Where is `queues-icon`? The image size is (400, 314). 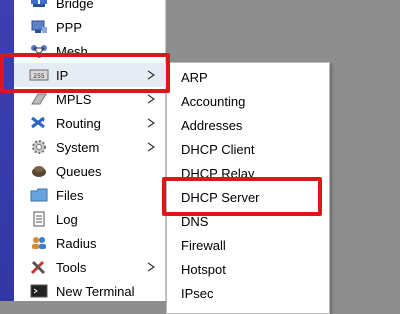 queues-icon is located at coordinates (39, 171).